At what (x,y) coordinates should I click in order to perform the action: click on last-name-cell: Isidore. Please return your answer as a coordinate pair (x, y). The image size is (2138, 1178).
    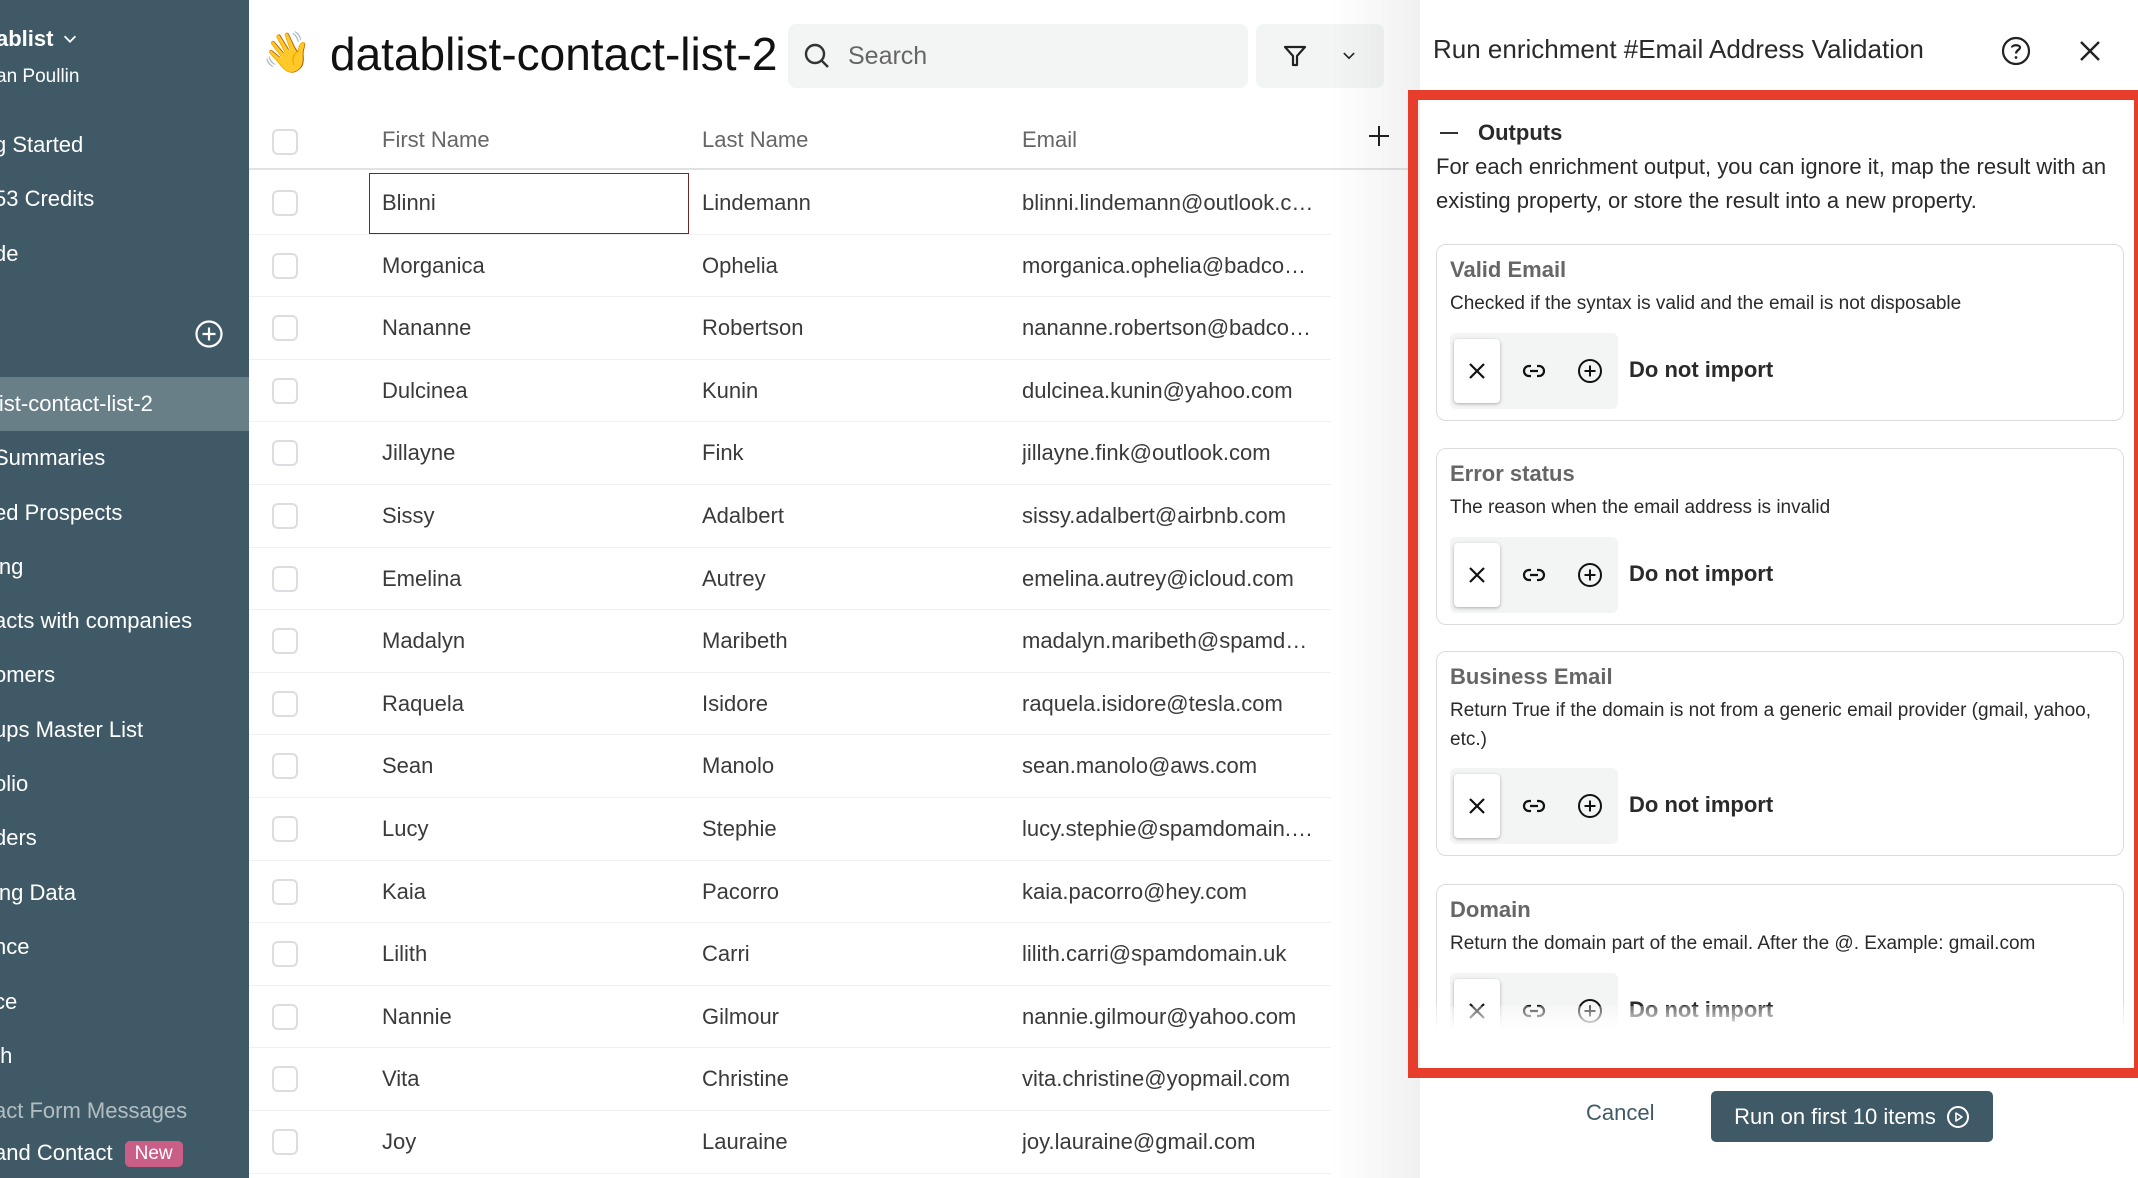
    Looking at the image, I should click on (852, 704).